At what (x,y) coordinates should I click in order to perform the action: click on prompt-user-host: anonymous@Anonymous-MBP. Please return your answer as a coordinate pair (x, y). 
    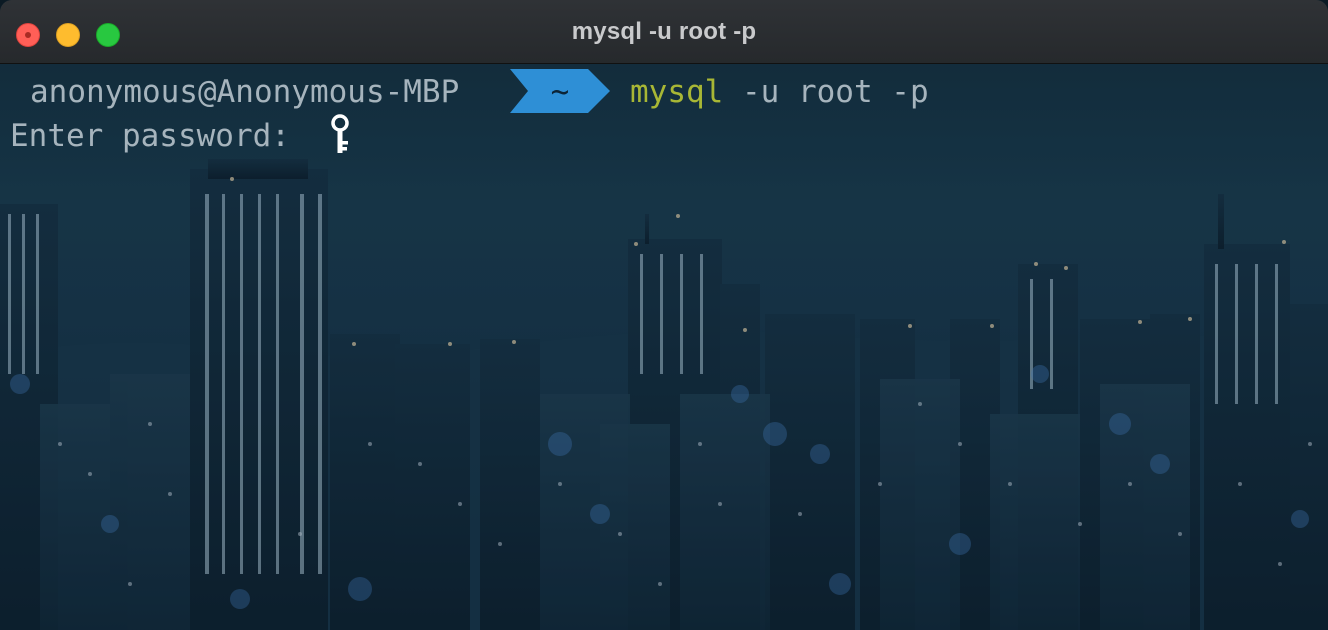
    Looking at the image, I should click on (245, 92).